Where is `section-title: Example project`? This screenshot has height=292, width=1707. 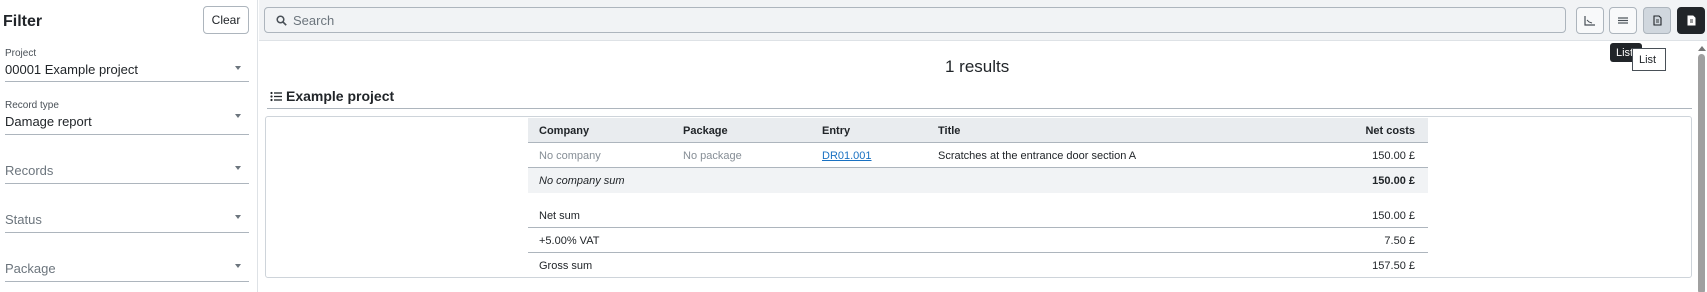
section-title: Example project is located at coordinates (340, 96).